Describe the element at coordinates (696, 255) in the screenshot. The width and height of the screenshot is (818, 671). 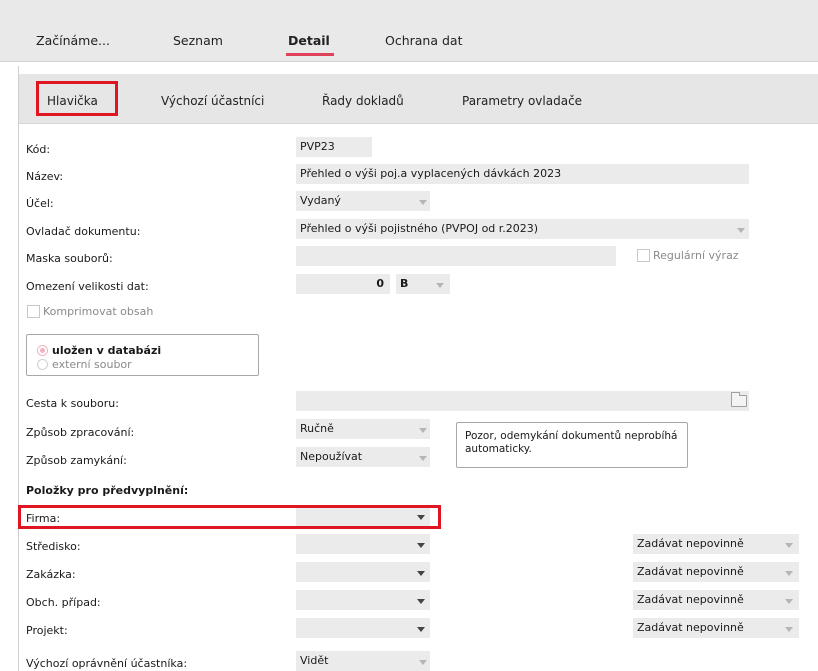
I see `regex-label: Regulární výraz` at that location.